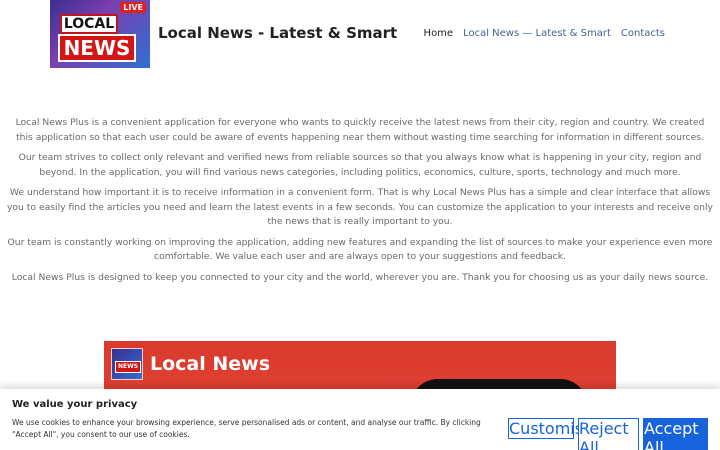  I want to click on site-logo: LIVE LOCAL NEWS, so click(100, 34).